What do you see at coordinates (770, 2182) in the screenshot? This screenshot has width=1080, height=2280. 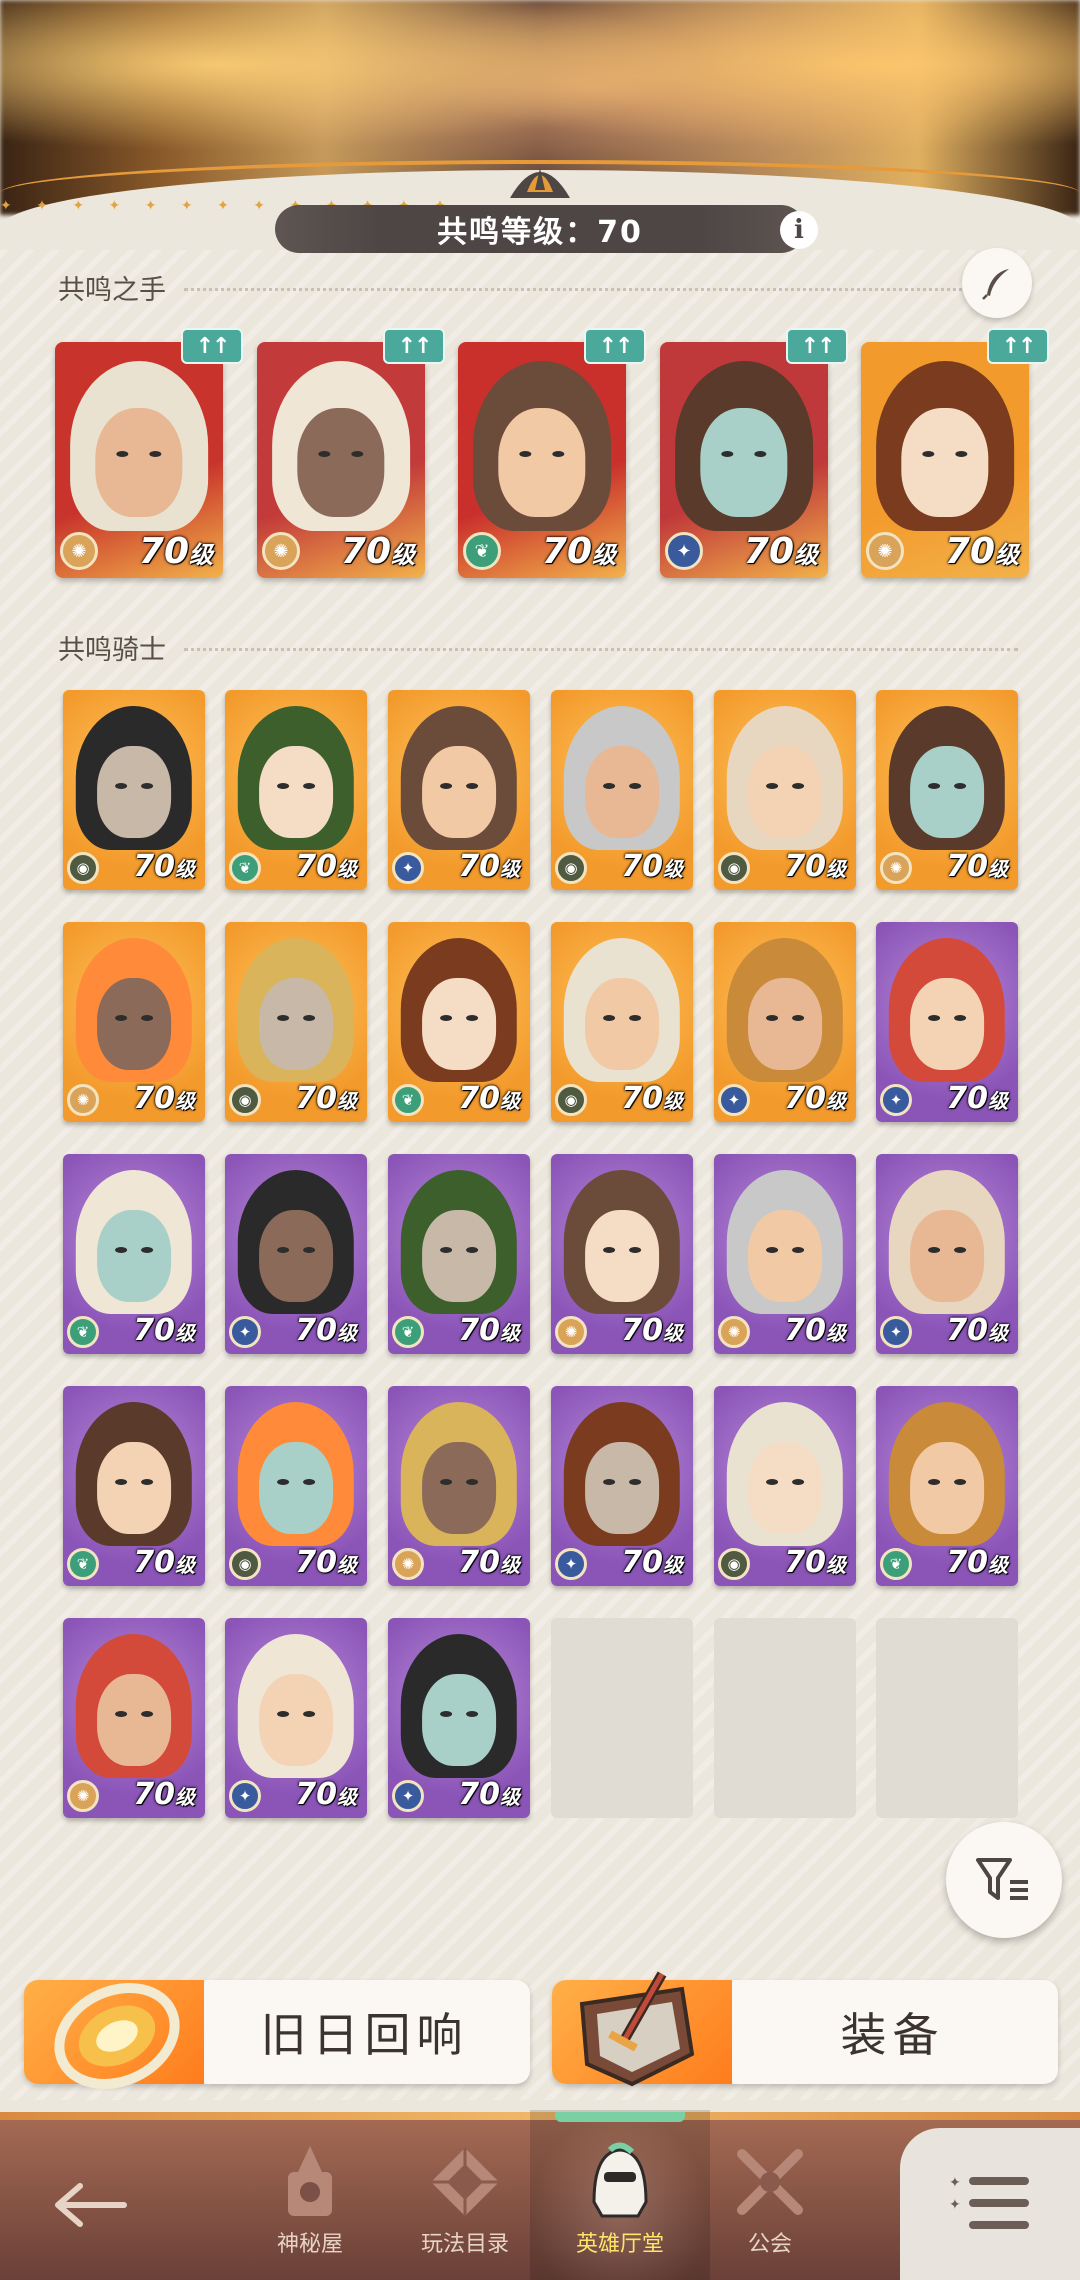 I see `guild-icon` at bounding box center [770, 2182].